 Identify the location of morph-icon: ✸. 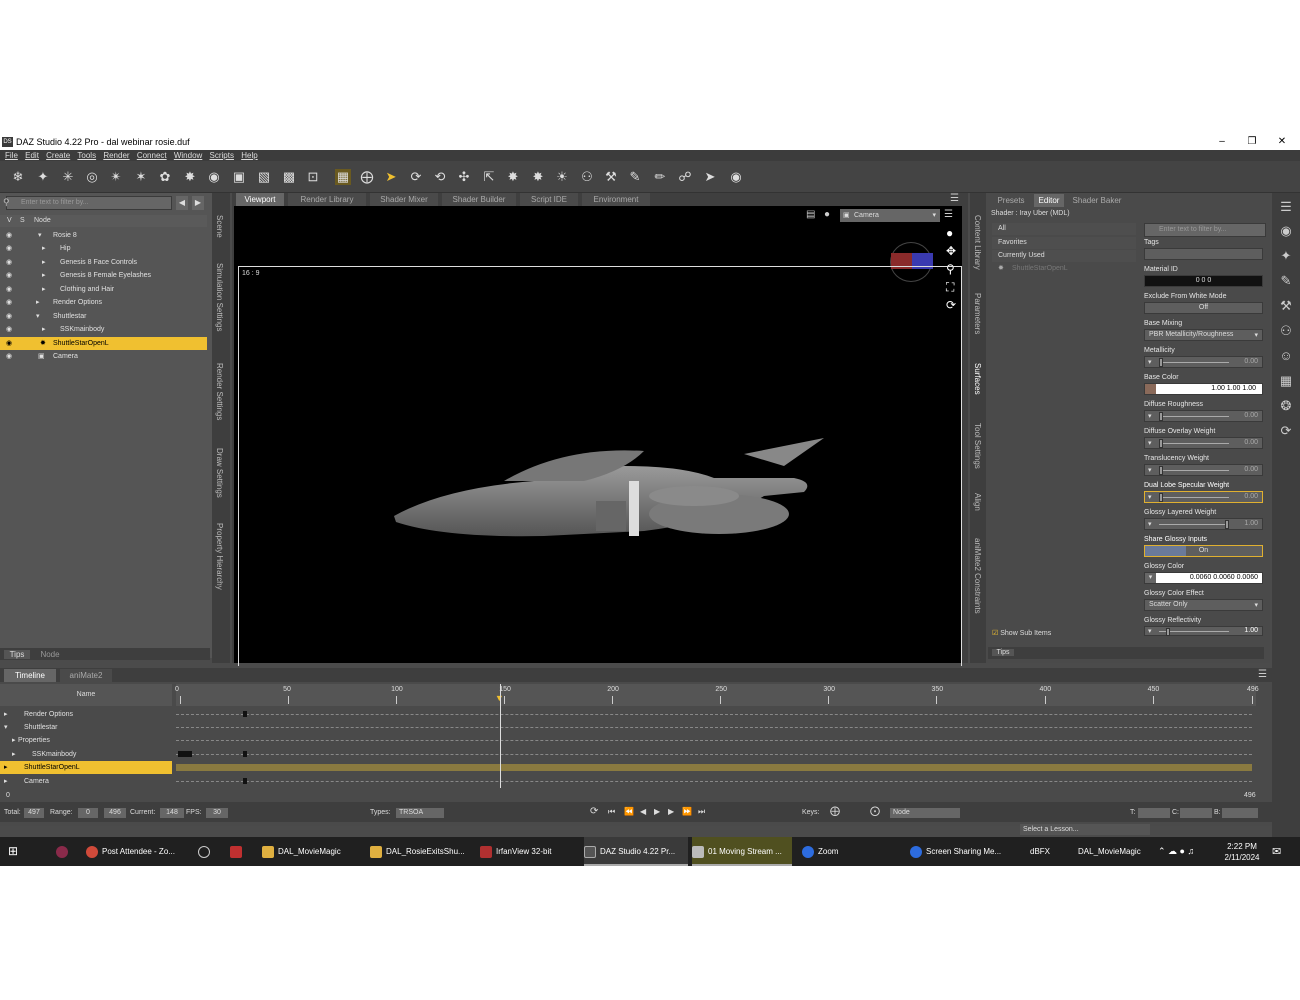
(538, 177).